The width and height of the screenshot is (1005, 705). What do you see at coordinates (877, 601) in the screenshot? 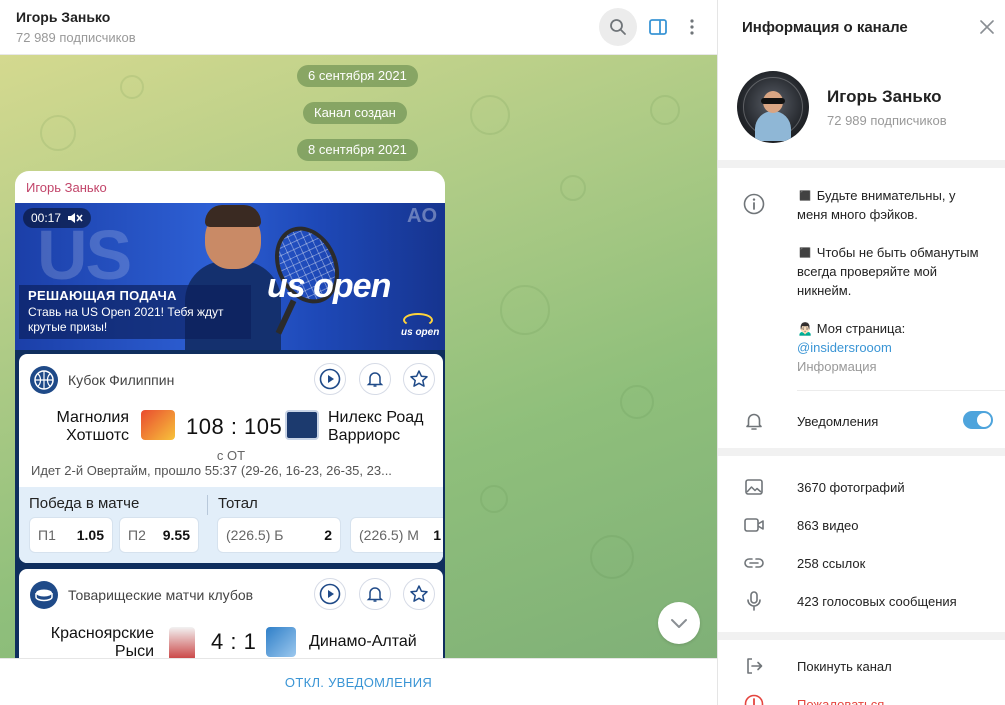
I see `media-voice: 423 голосовых сообщения` at bounding box center [877, 601].